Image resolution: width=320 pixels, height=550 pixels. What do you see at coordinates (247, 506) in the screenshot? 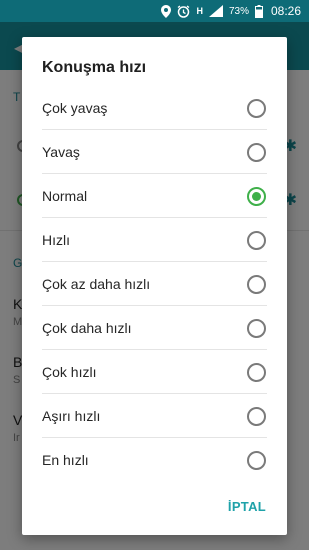
I see `cancel-button: İPTAL` at bounding box center [247, 506].